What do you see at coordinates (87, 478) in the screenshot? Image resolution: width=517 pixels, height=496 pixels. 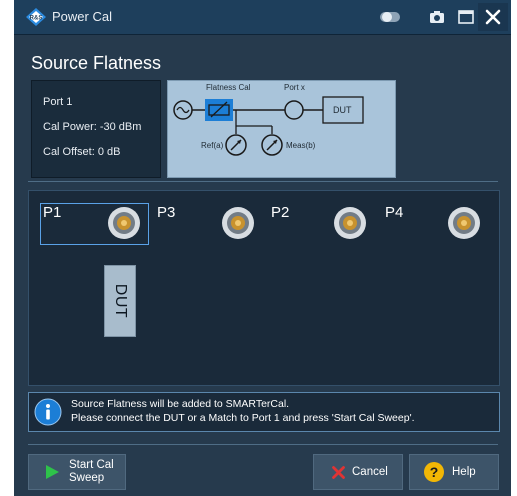 I see `start-cal-label-line2: Sweep` at bounding box center [87, 478].